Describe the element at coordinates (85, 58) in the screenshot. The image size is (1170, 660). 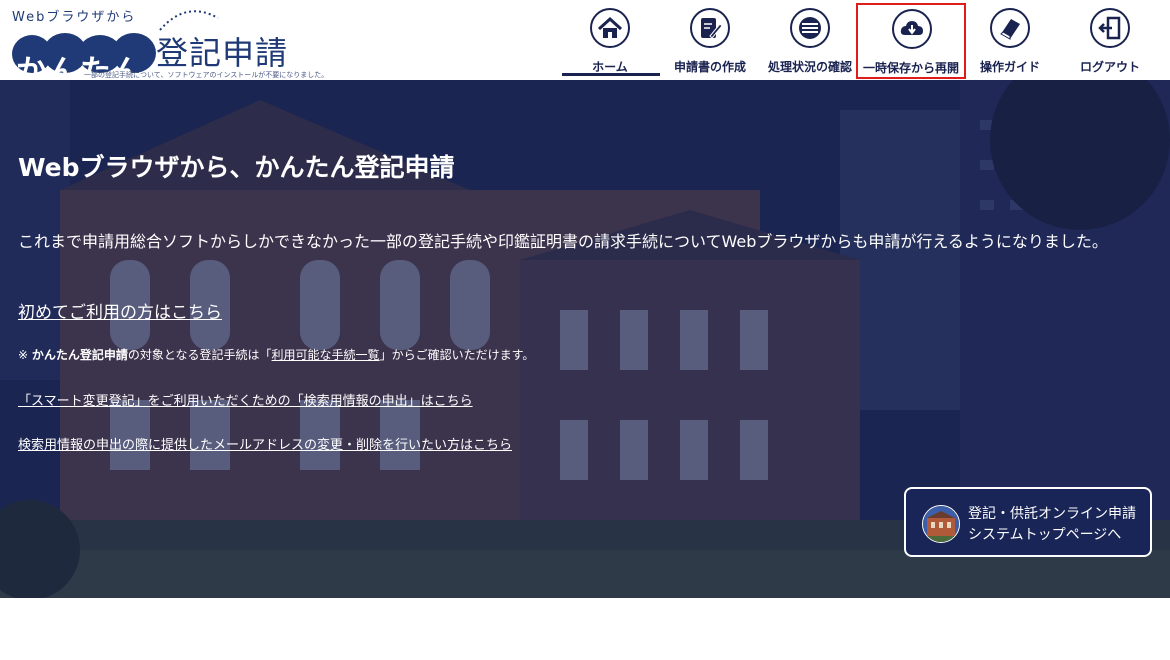
I see `logo-kantan-bubble: かんたん` at that location.